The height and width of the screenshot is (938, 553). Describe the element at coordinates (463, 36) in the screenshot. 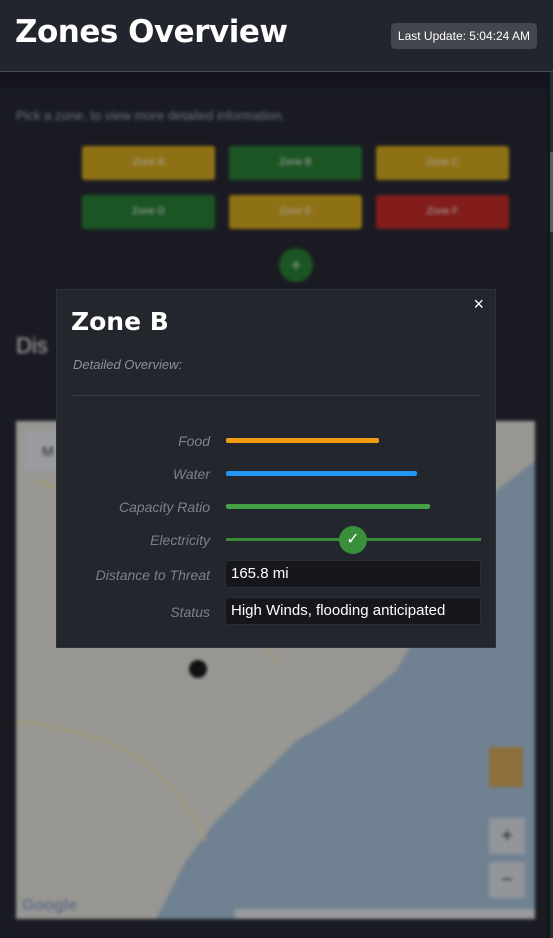

I see `last-update-badge: Last Update: 5:04:24 AM` at that location.